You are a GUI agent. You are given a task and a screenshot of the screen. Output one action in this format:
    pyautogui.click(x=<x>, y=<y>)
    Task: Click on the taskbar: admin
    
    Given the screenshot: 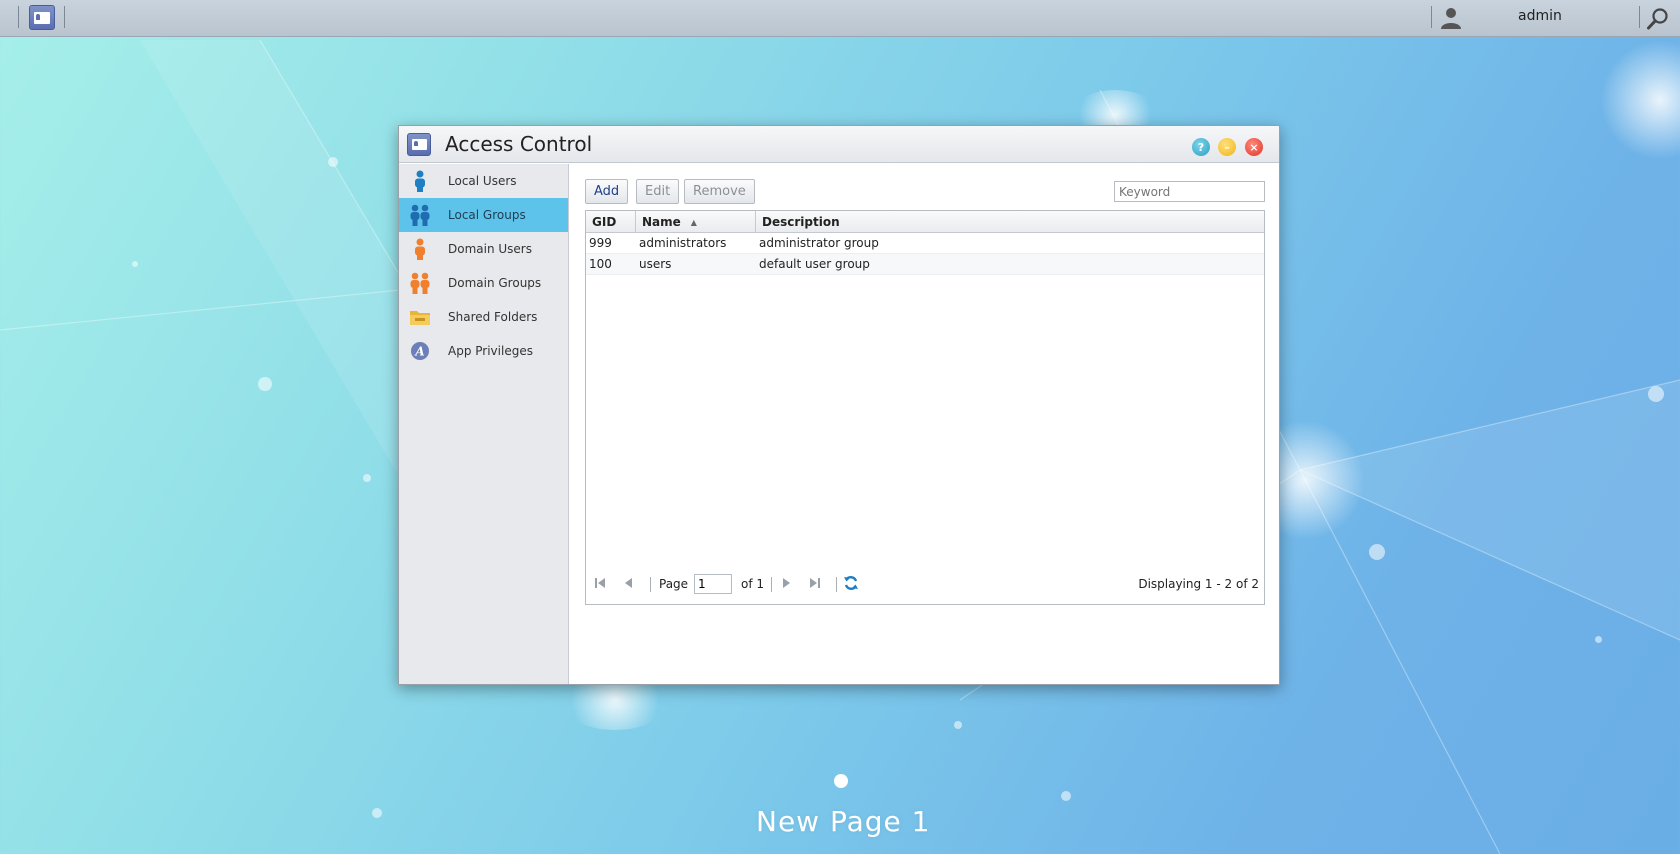 What is the action you would take?
    pyautogui.click(x=840, y=18)
    